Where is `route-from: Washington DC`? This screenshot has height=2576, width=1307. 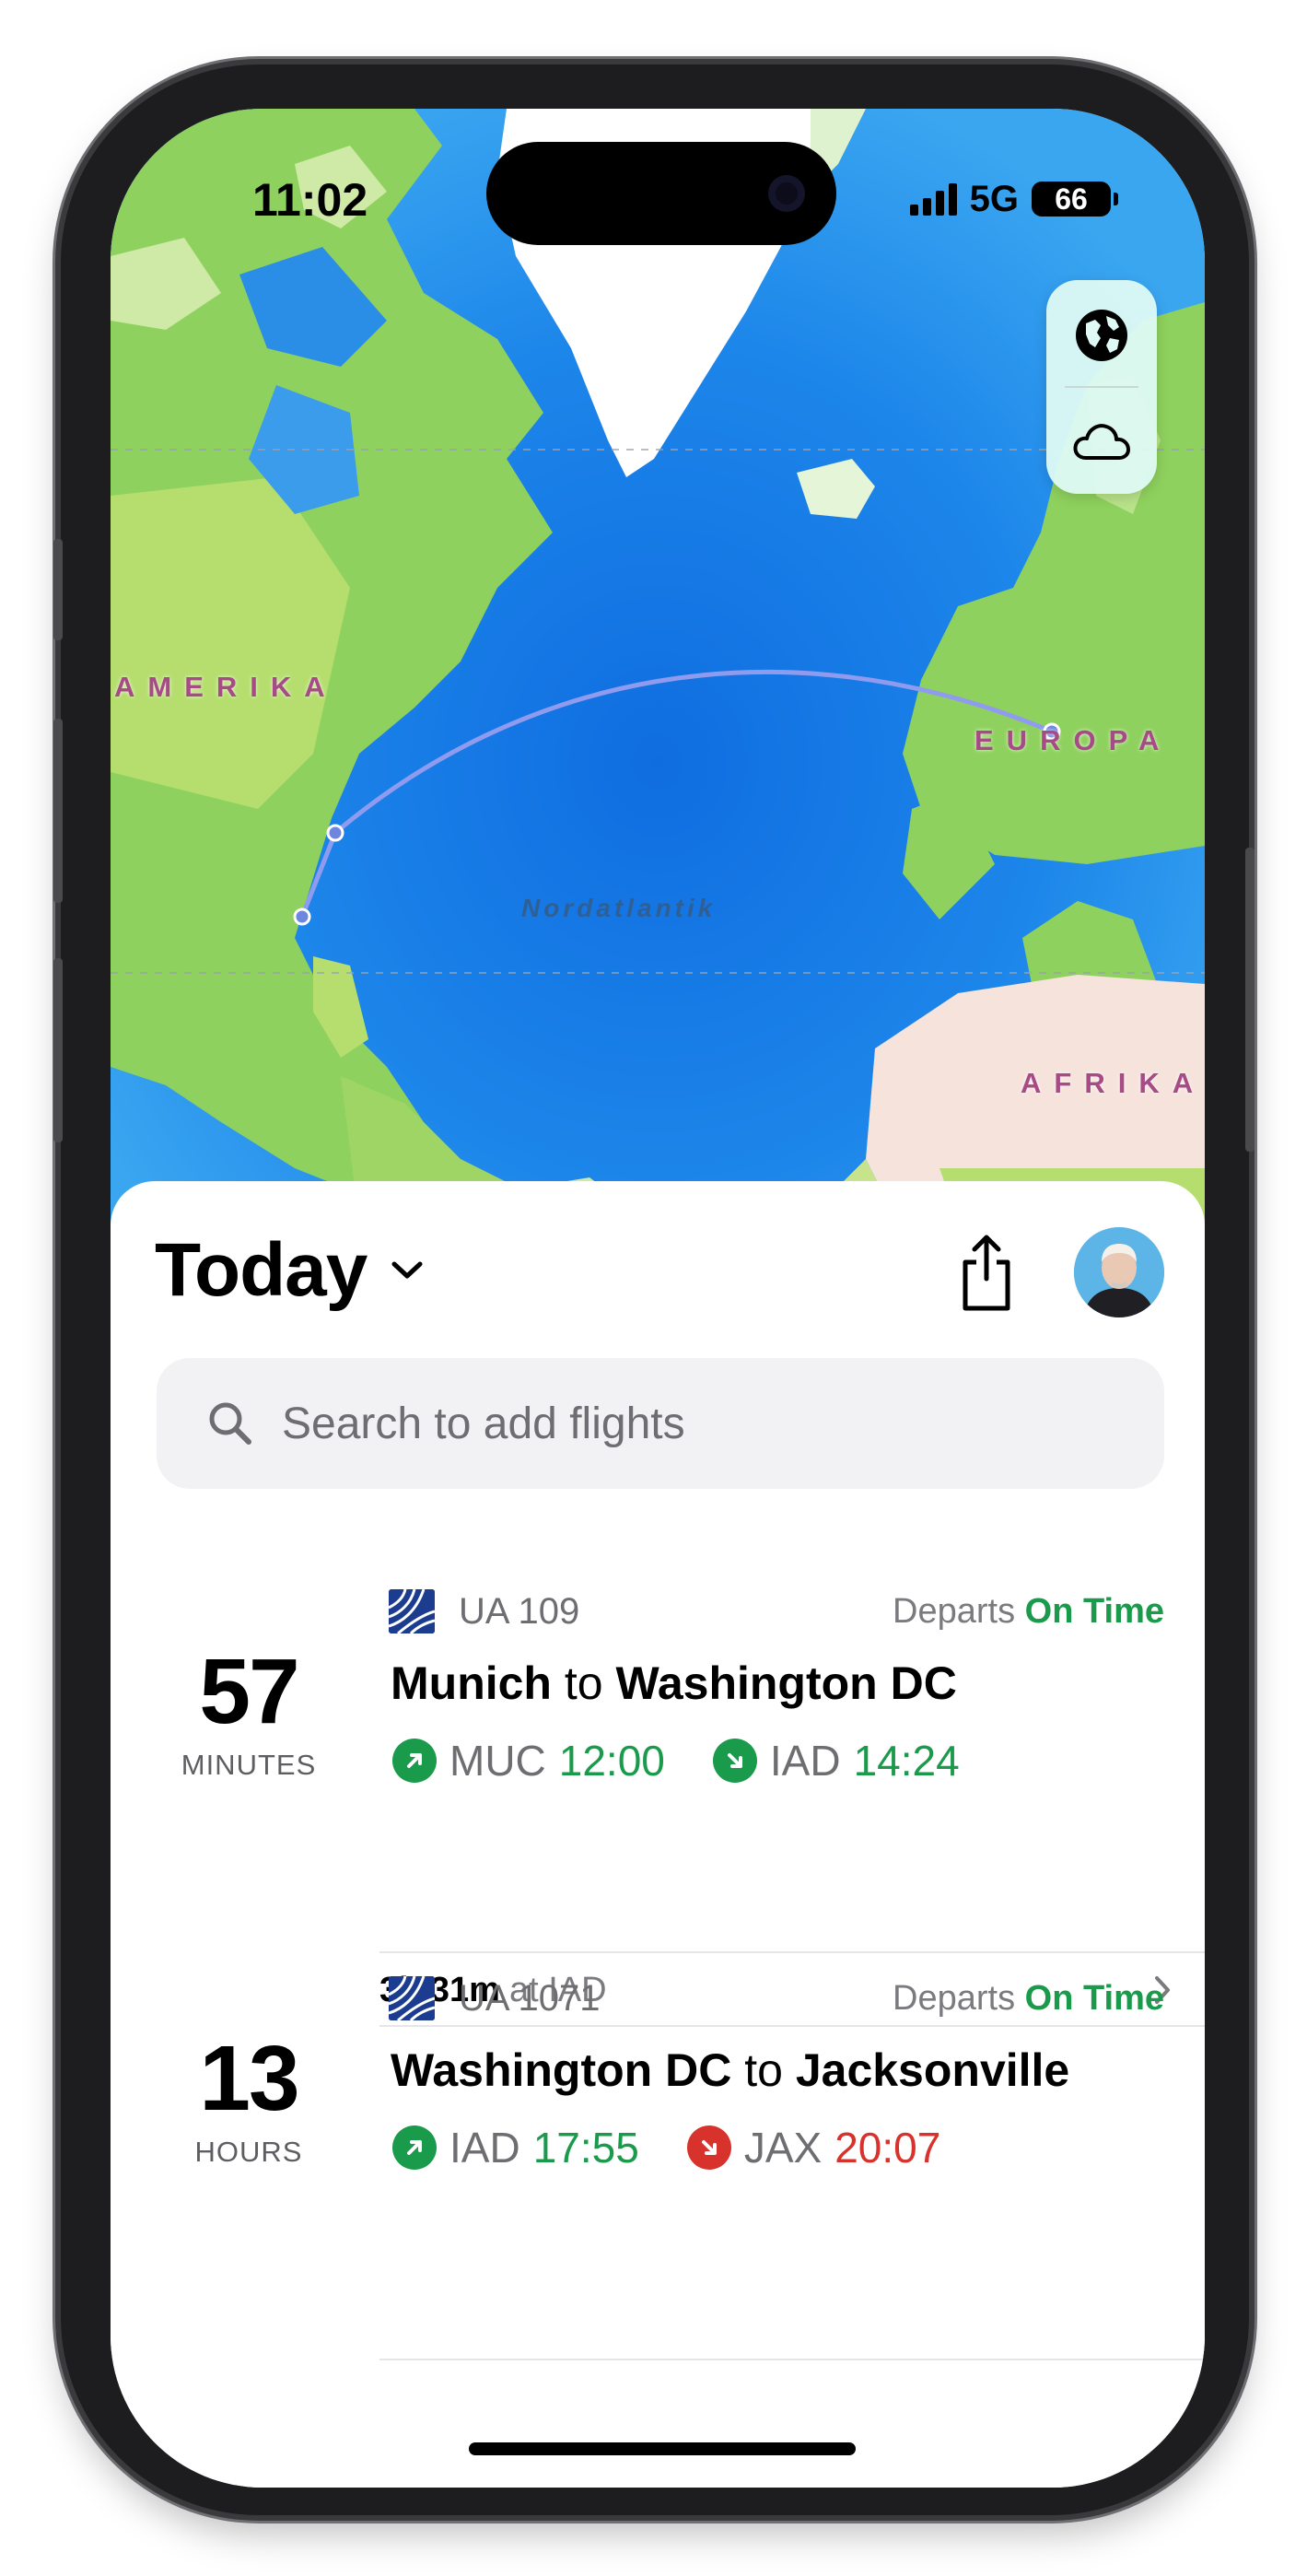 route-from: Washington DC is located at coordinates (561, 2070).